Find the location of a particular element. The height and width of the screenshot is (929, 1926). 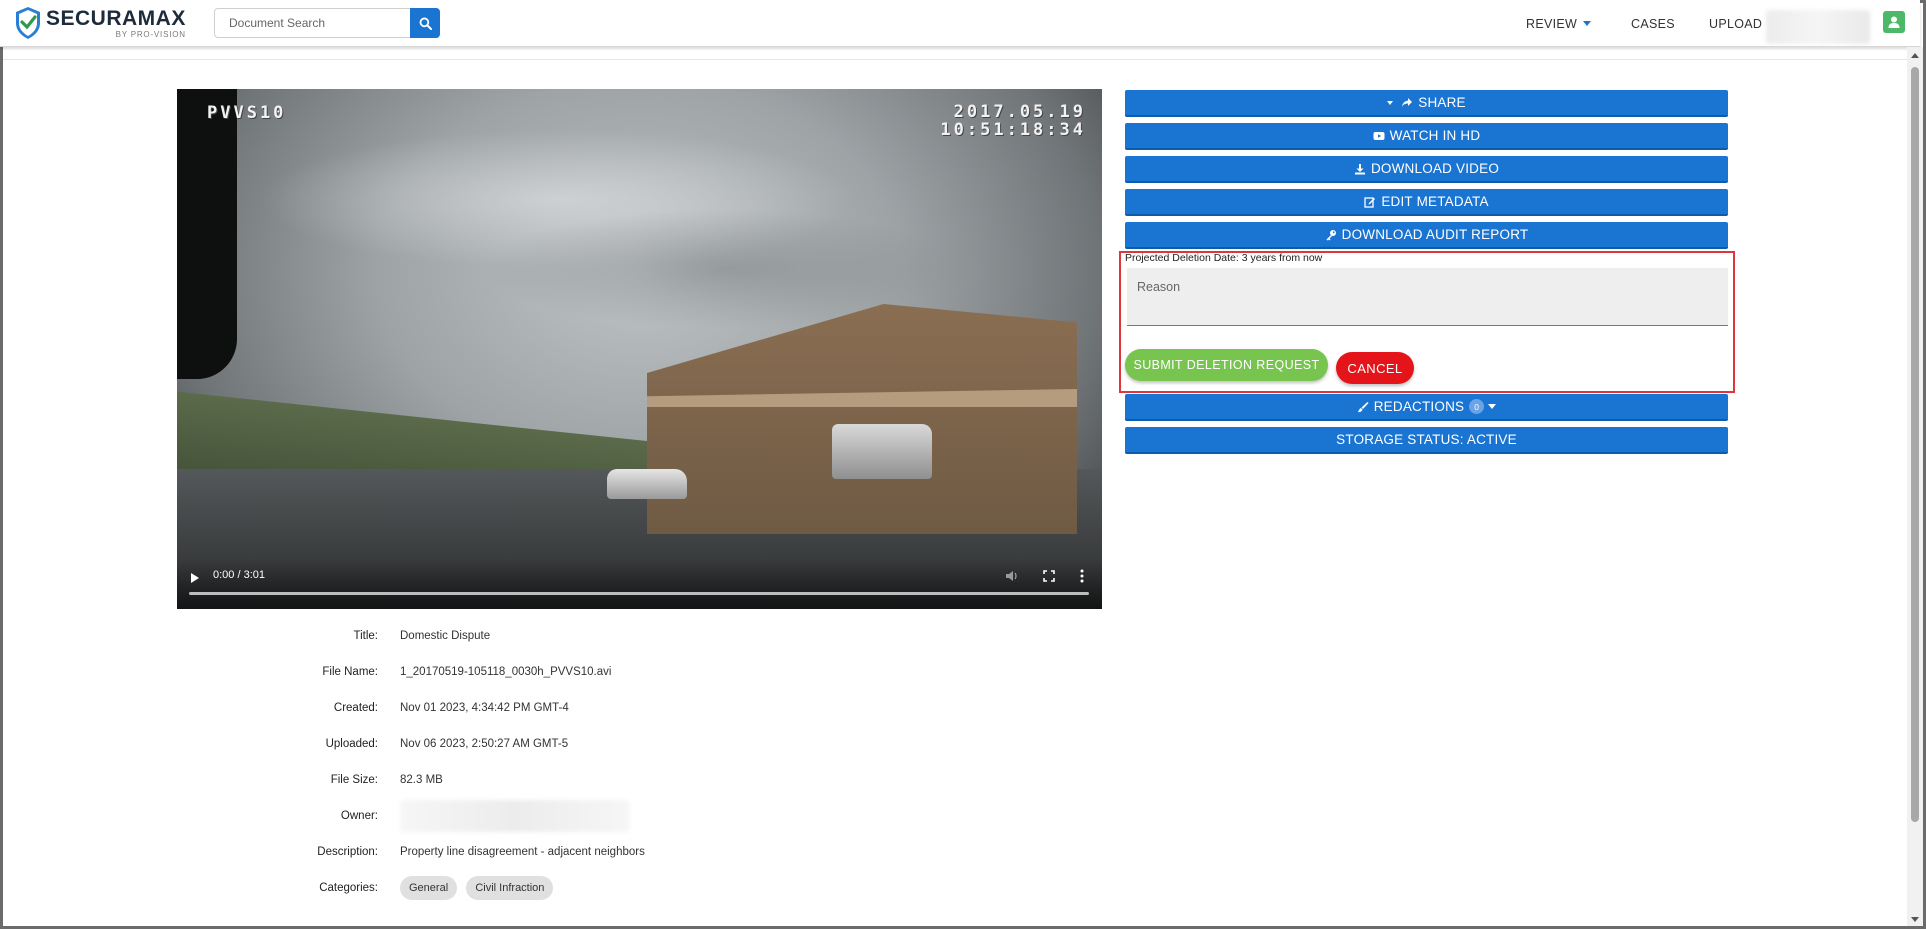

redactions-label: REDACTIONS is located at coordinates (1419, 406).